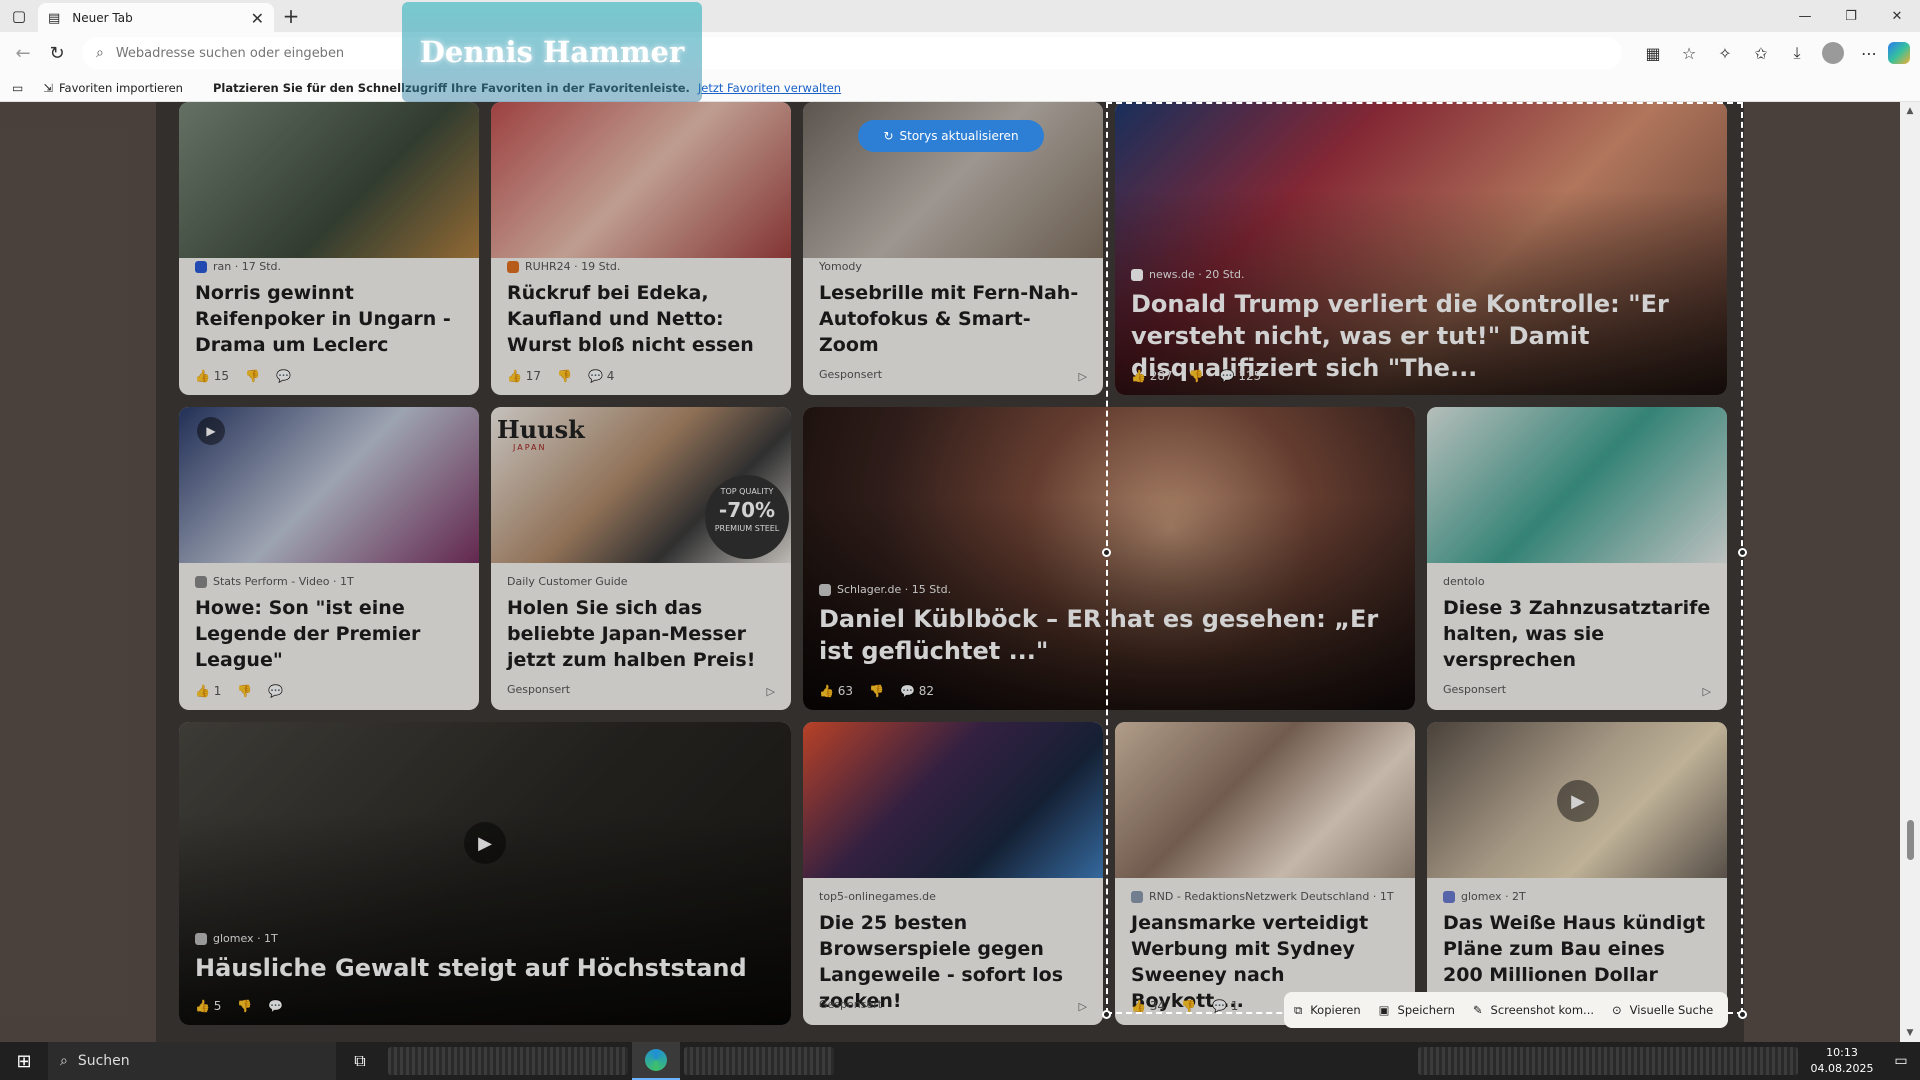 Image resolution: width=1920 pixels, height=1080 pixels. Describe the element at coordinates (257, 18) in the screenshot. I see `close-tab-icon: ✕` at that location.